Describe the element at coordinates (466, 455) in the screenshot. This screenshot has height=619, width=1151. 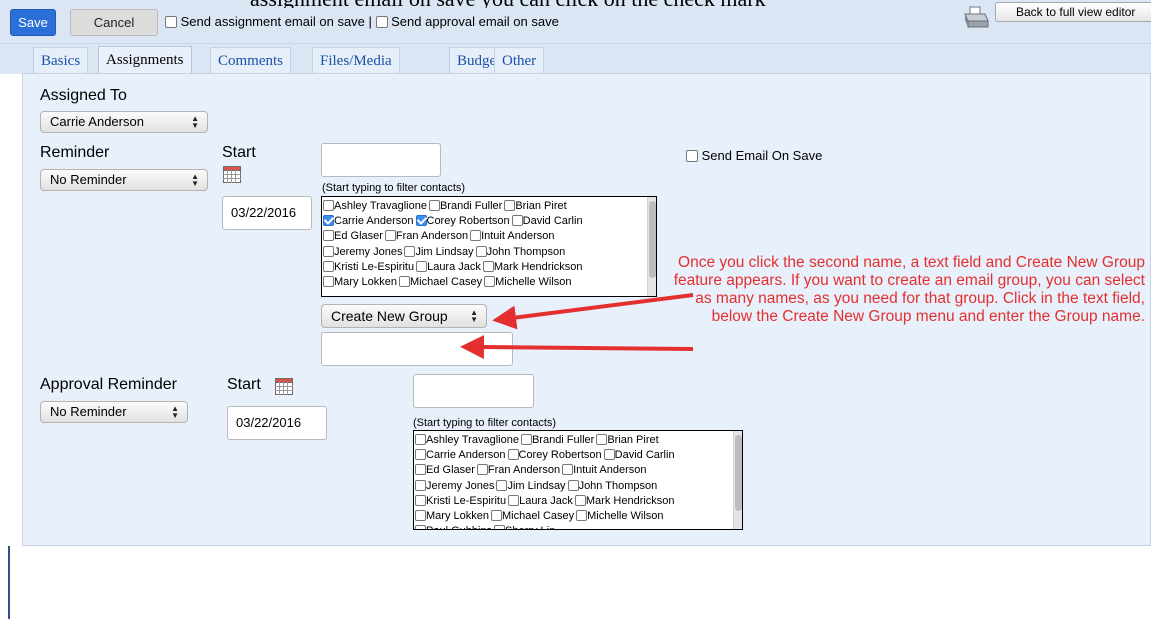
I see `contact-name: Carrie Anderson` at that location.